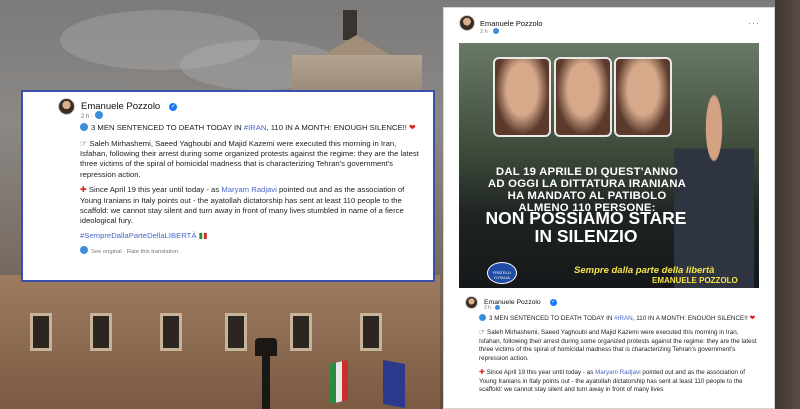 This screenshot has width=800, height=409. I want to click on party-logo: FRATELLI D'ITALIA, so click(502, 273).